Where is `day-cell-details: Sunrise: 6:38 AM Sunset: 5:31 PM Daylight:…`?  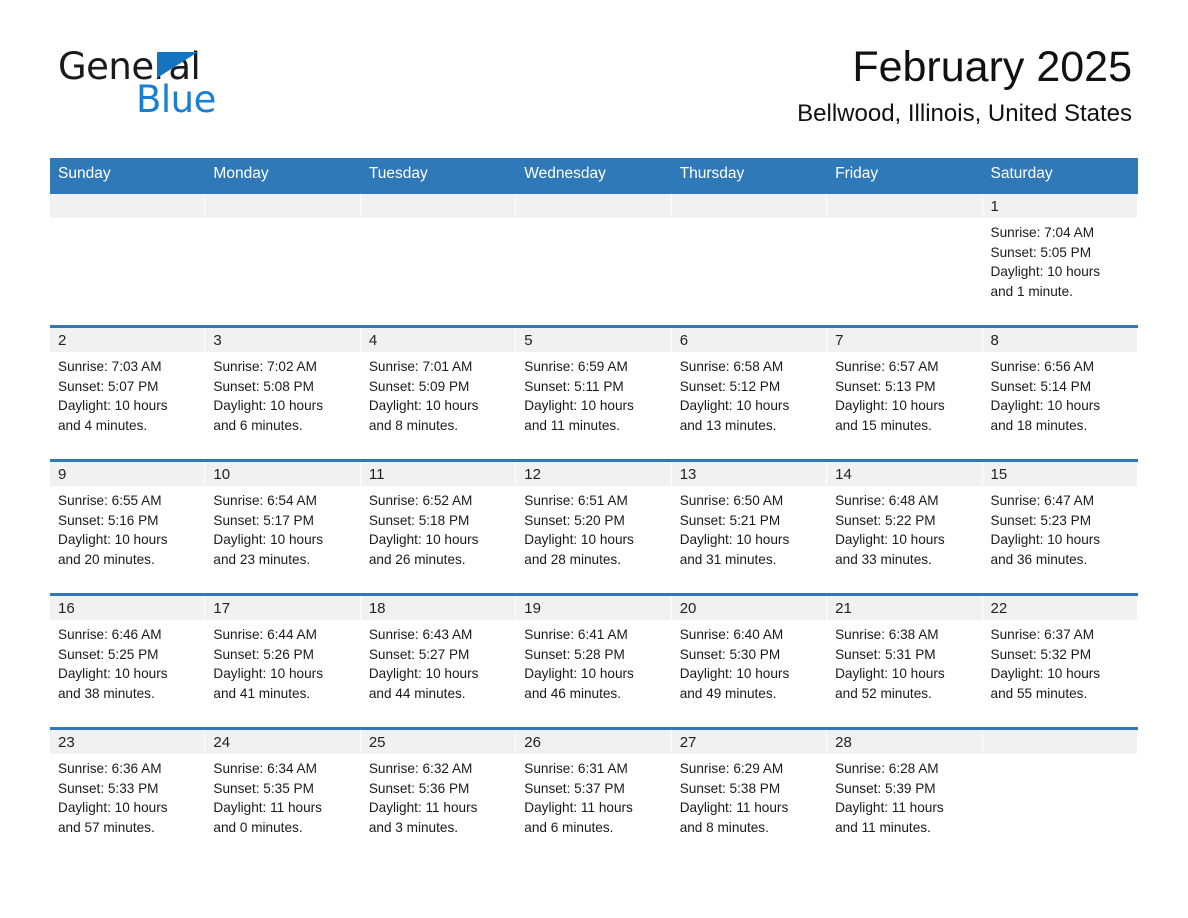 day-cell-details: Sunrise: 6:38 AM Sunset: 5:31 PM Daylight:… is located at coordinates (904, 661).